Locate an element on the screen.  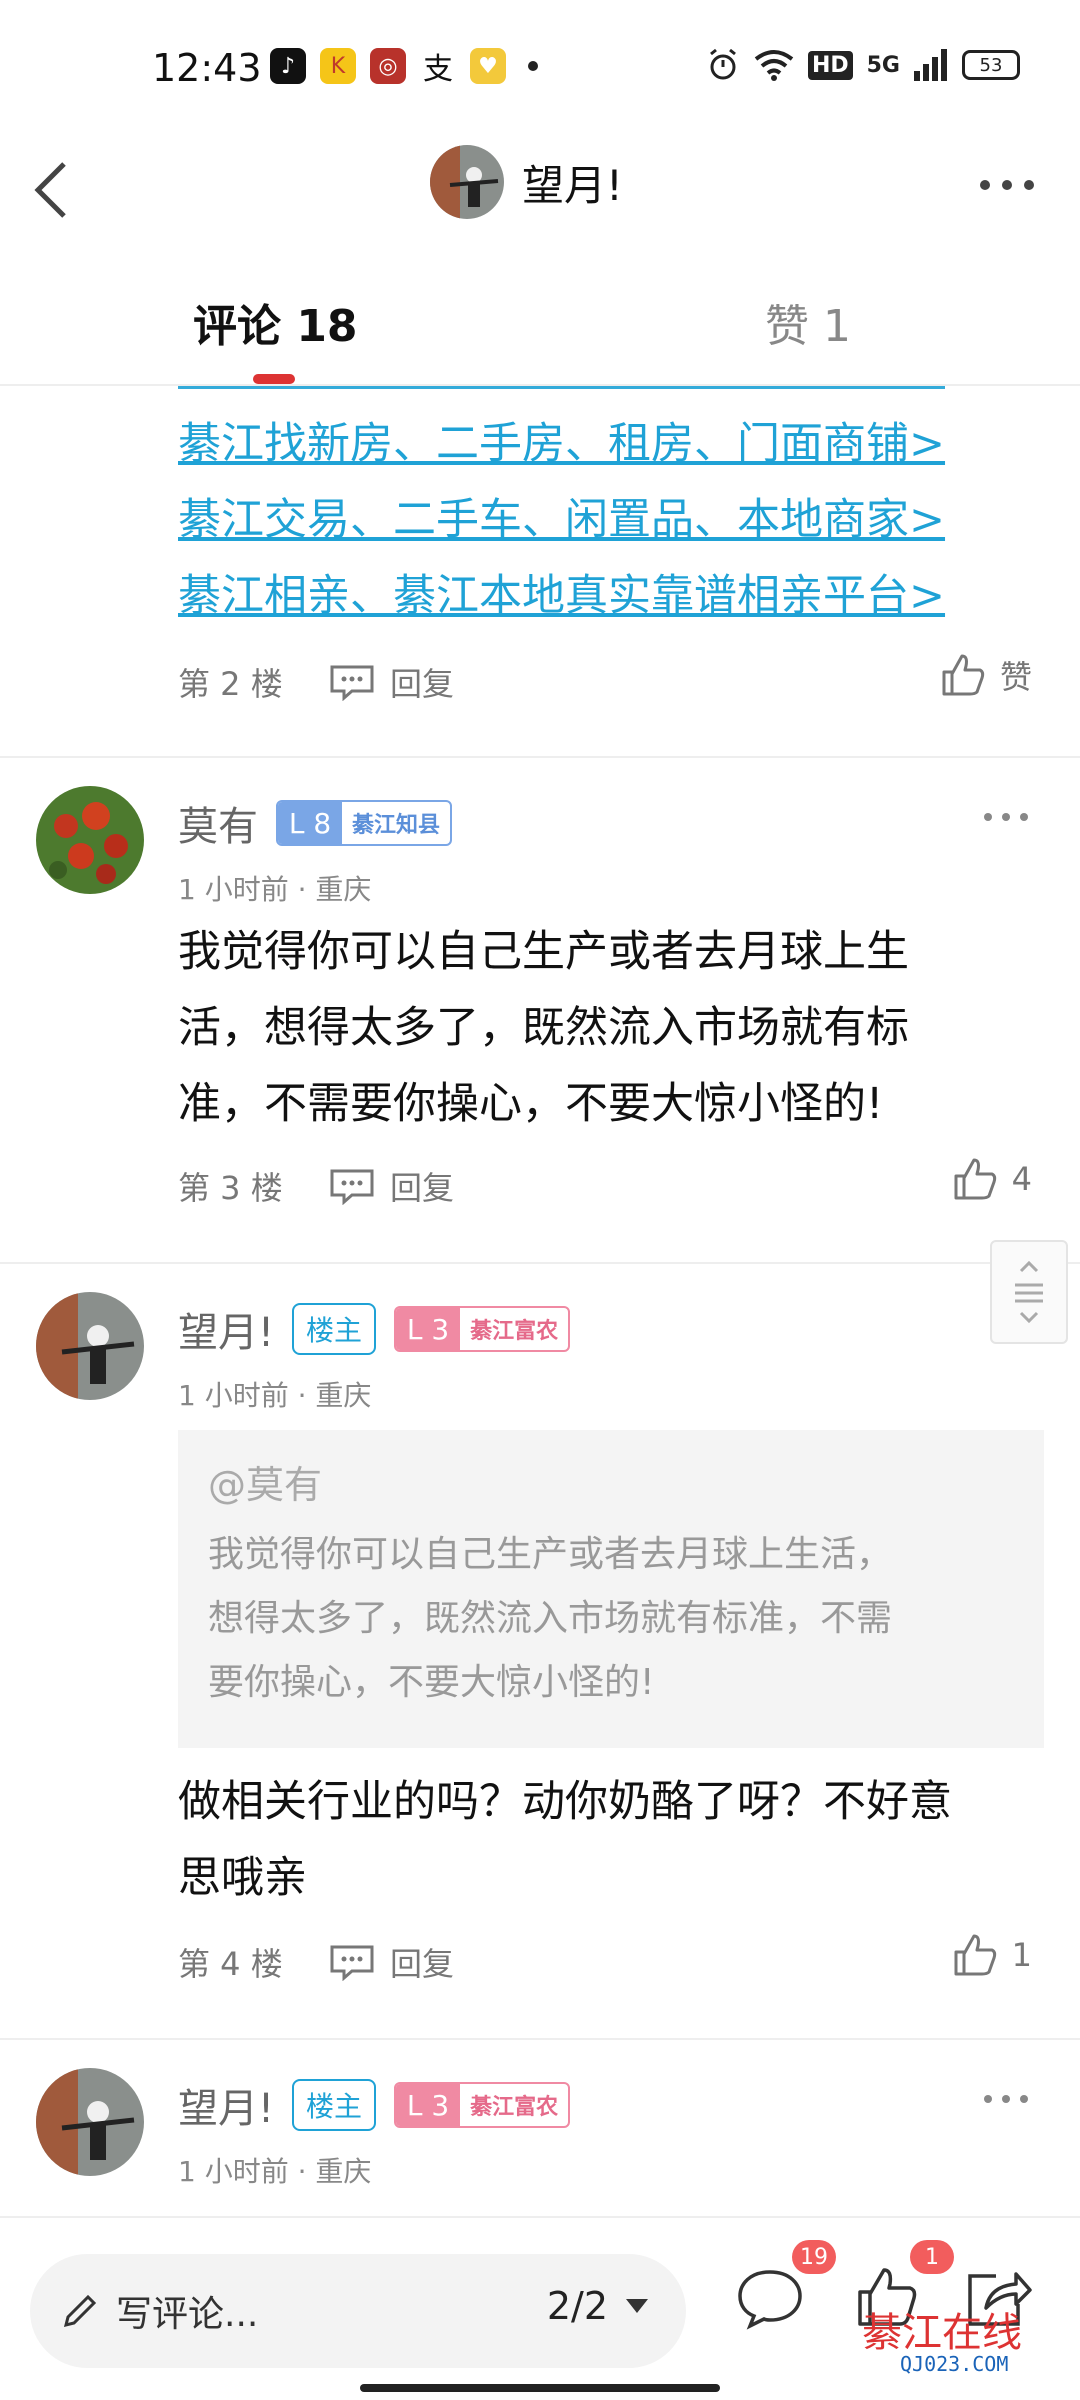
level-badge: L 8 綦江知县 is located at coordinates (364, 823).